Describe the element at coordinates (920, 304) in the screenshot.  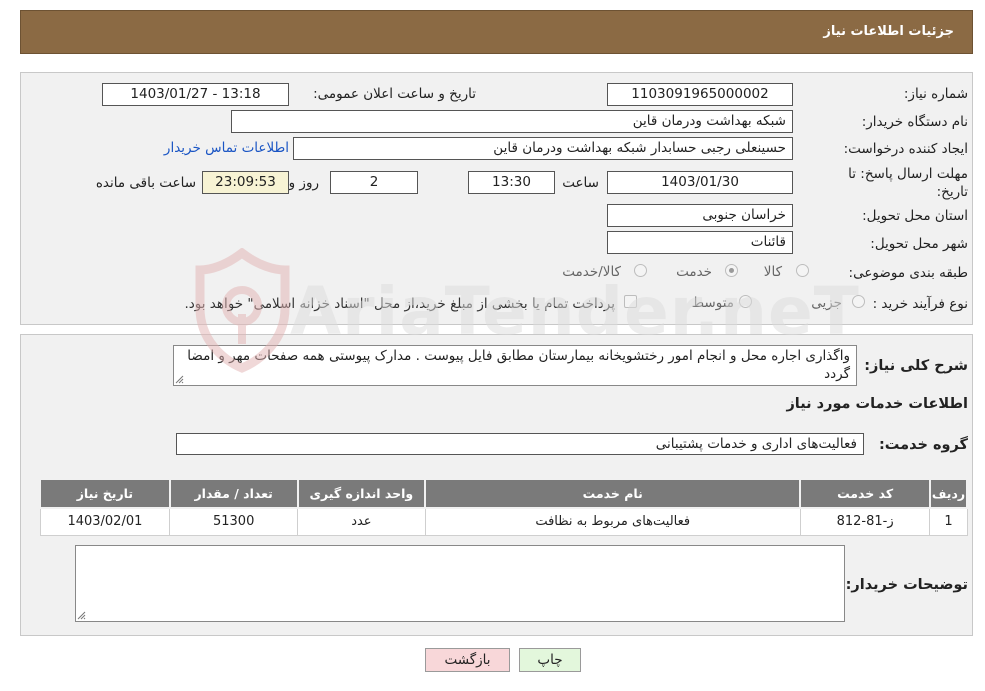
I see `process-type-label: نوع فرآیند خرید :` at that location.